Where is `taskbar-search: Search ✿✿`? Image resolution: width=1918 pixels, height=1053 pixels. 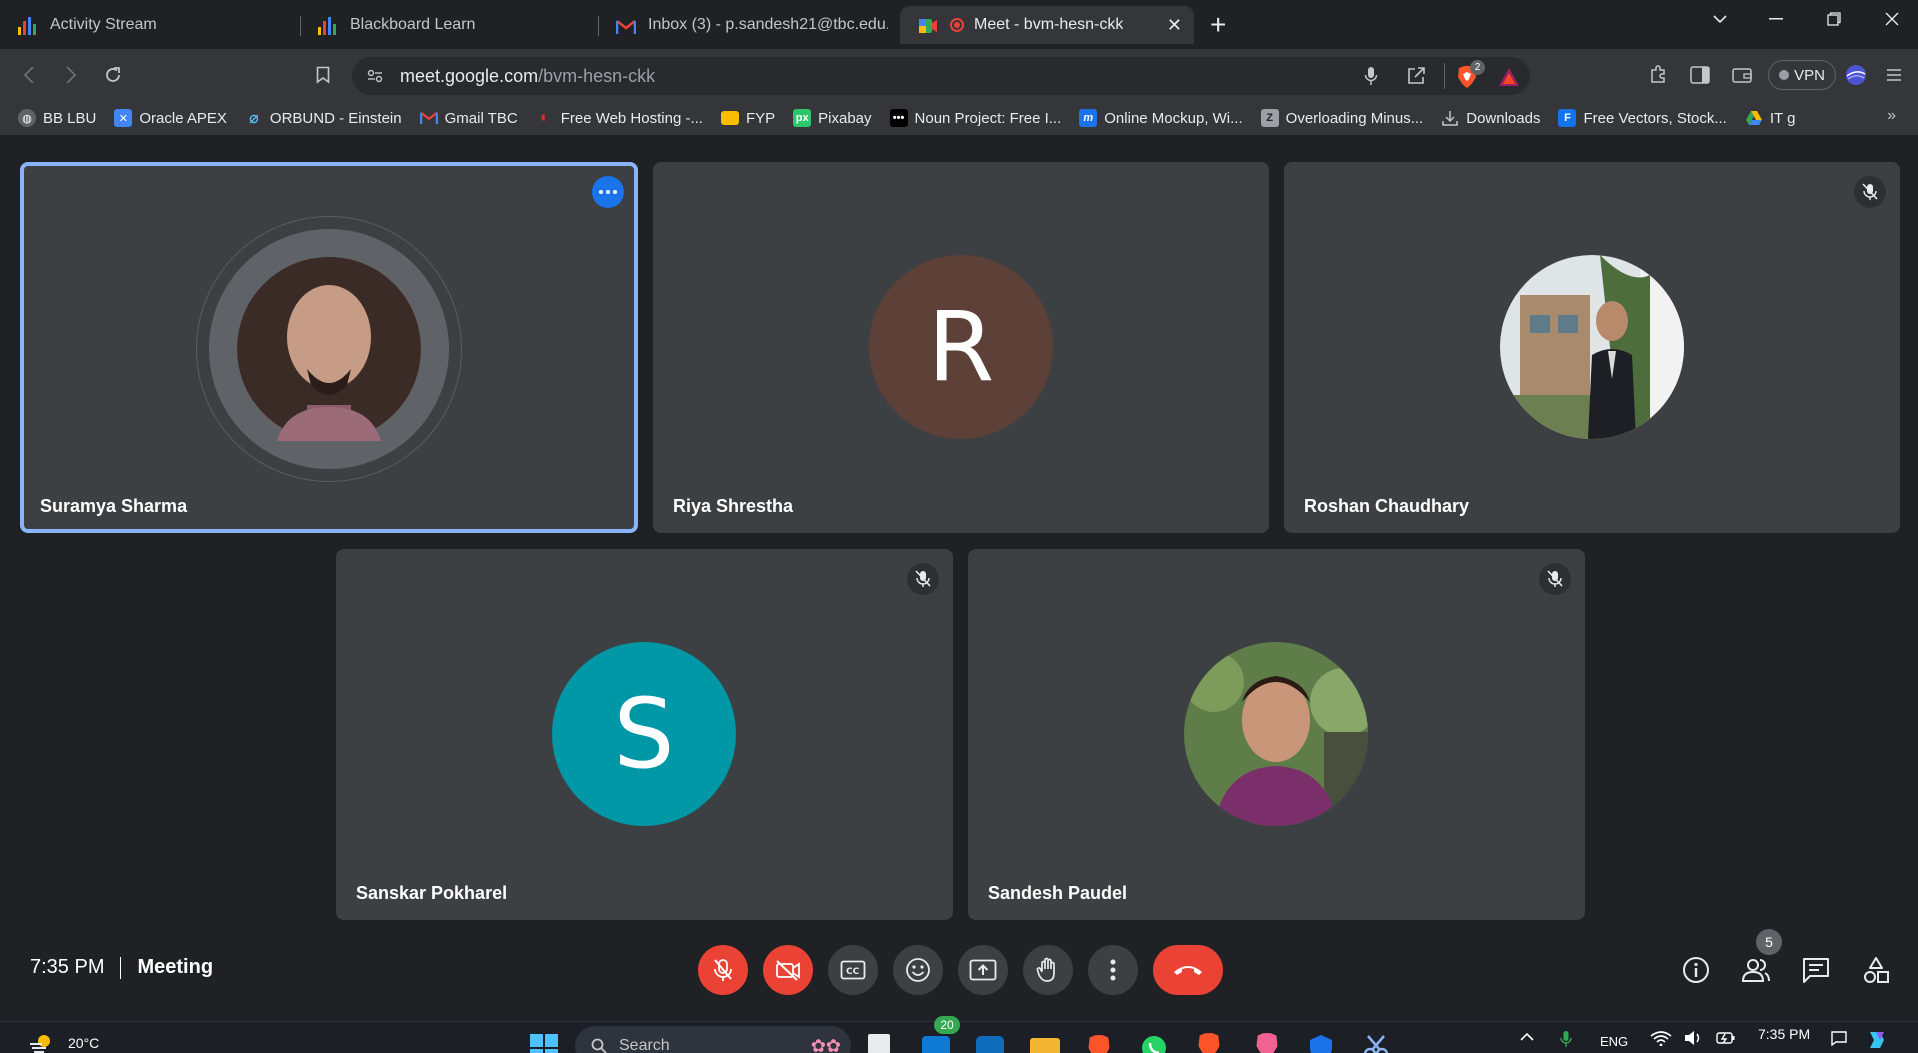
taskbar-search: Search ✿✿ is located at coordinates (713, 1039).